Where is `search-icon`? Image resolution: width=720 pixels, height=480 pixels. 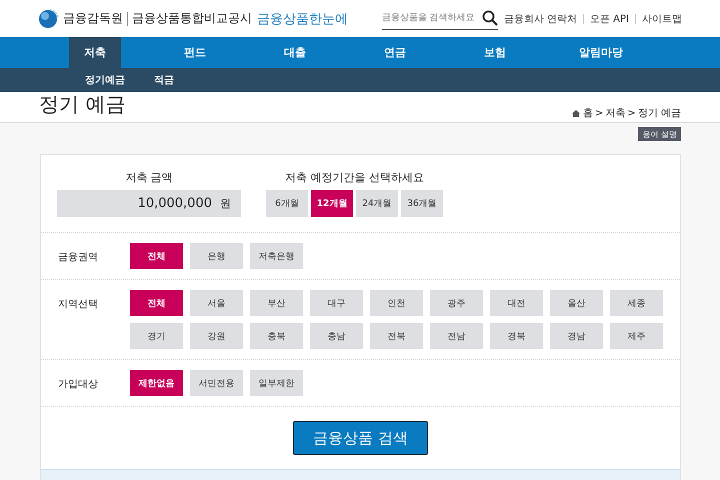
search-icon is located at coordinates (490, 18).